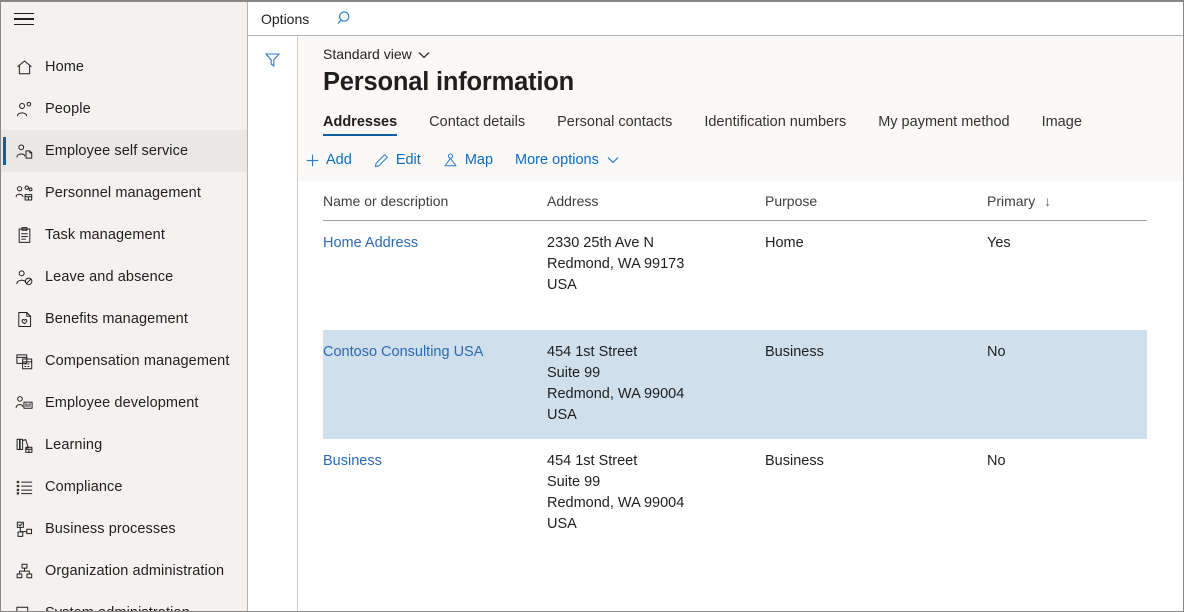 The width and height of the screenshot is (1184, 612). What do you see at coordinates (370, 243) in the screenshot?
I see `address-name-link: Home Address` at bounding box center [370, 243].